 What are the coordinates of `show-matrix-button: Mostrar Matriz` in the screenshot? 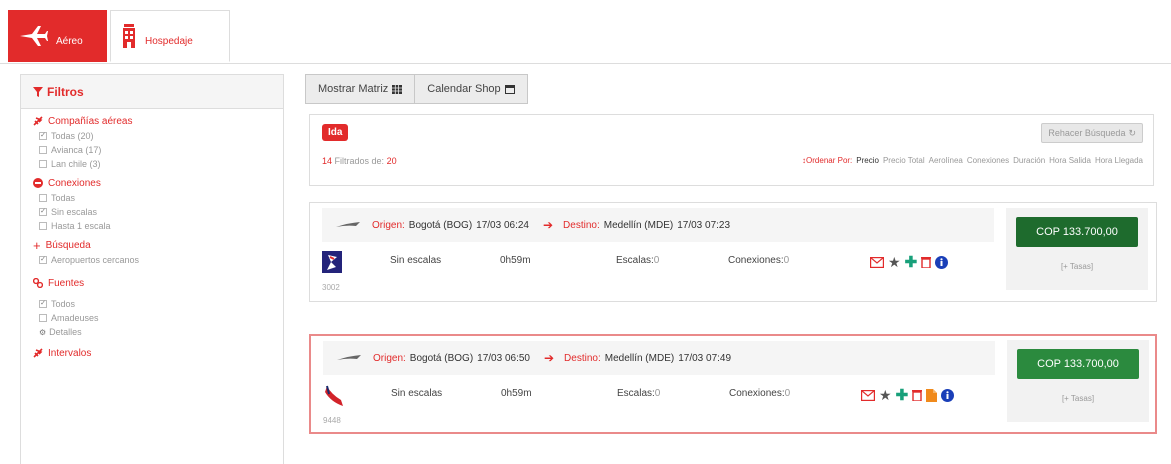 It's located at (360, 89).